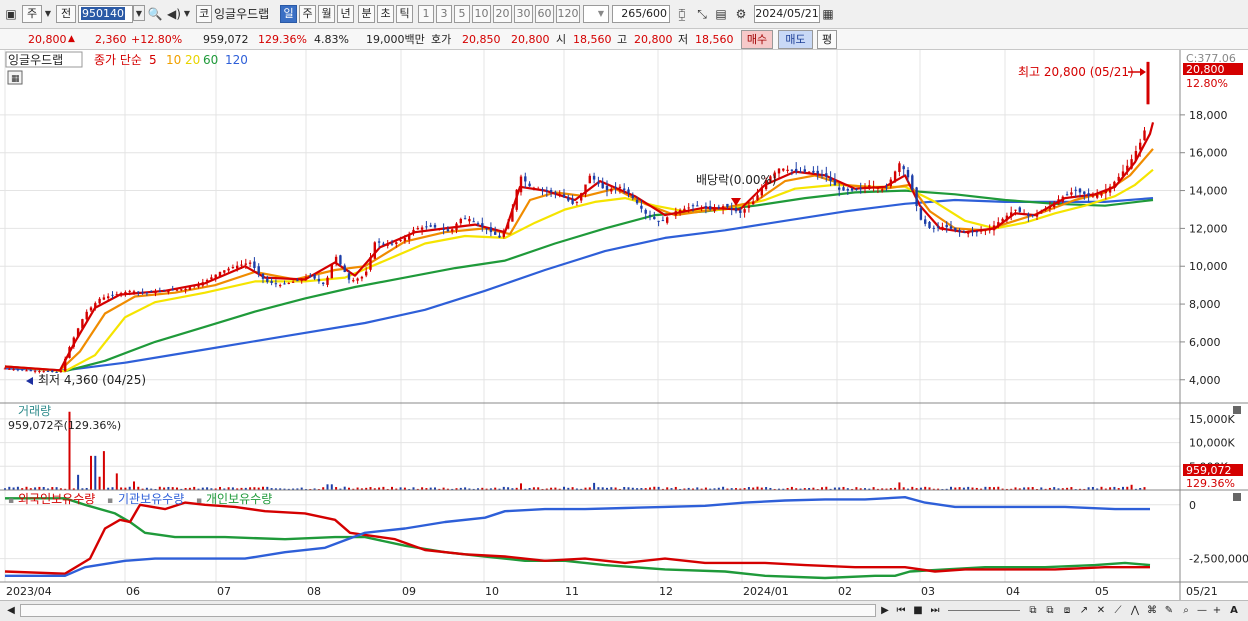 The width and height of the screenshot is (1248, 621). What do you see at coordinates (984, 607) in the screenshot?
I see `speed-slider` at bounding box center [984, 607].